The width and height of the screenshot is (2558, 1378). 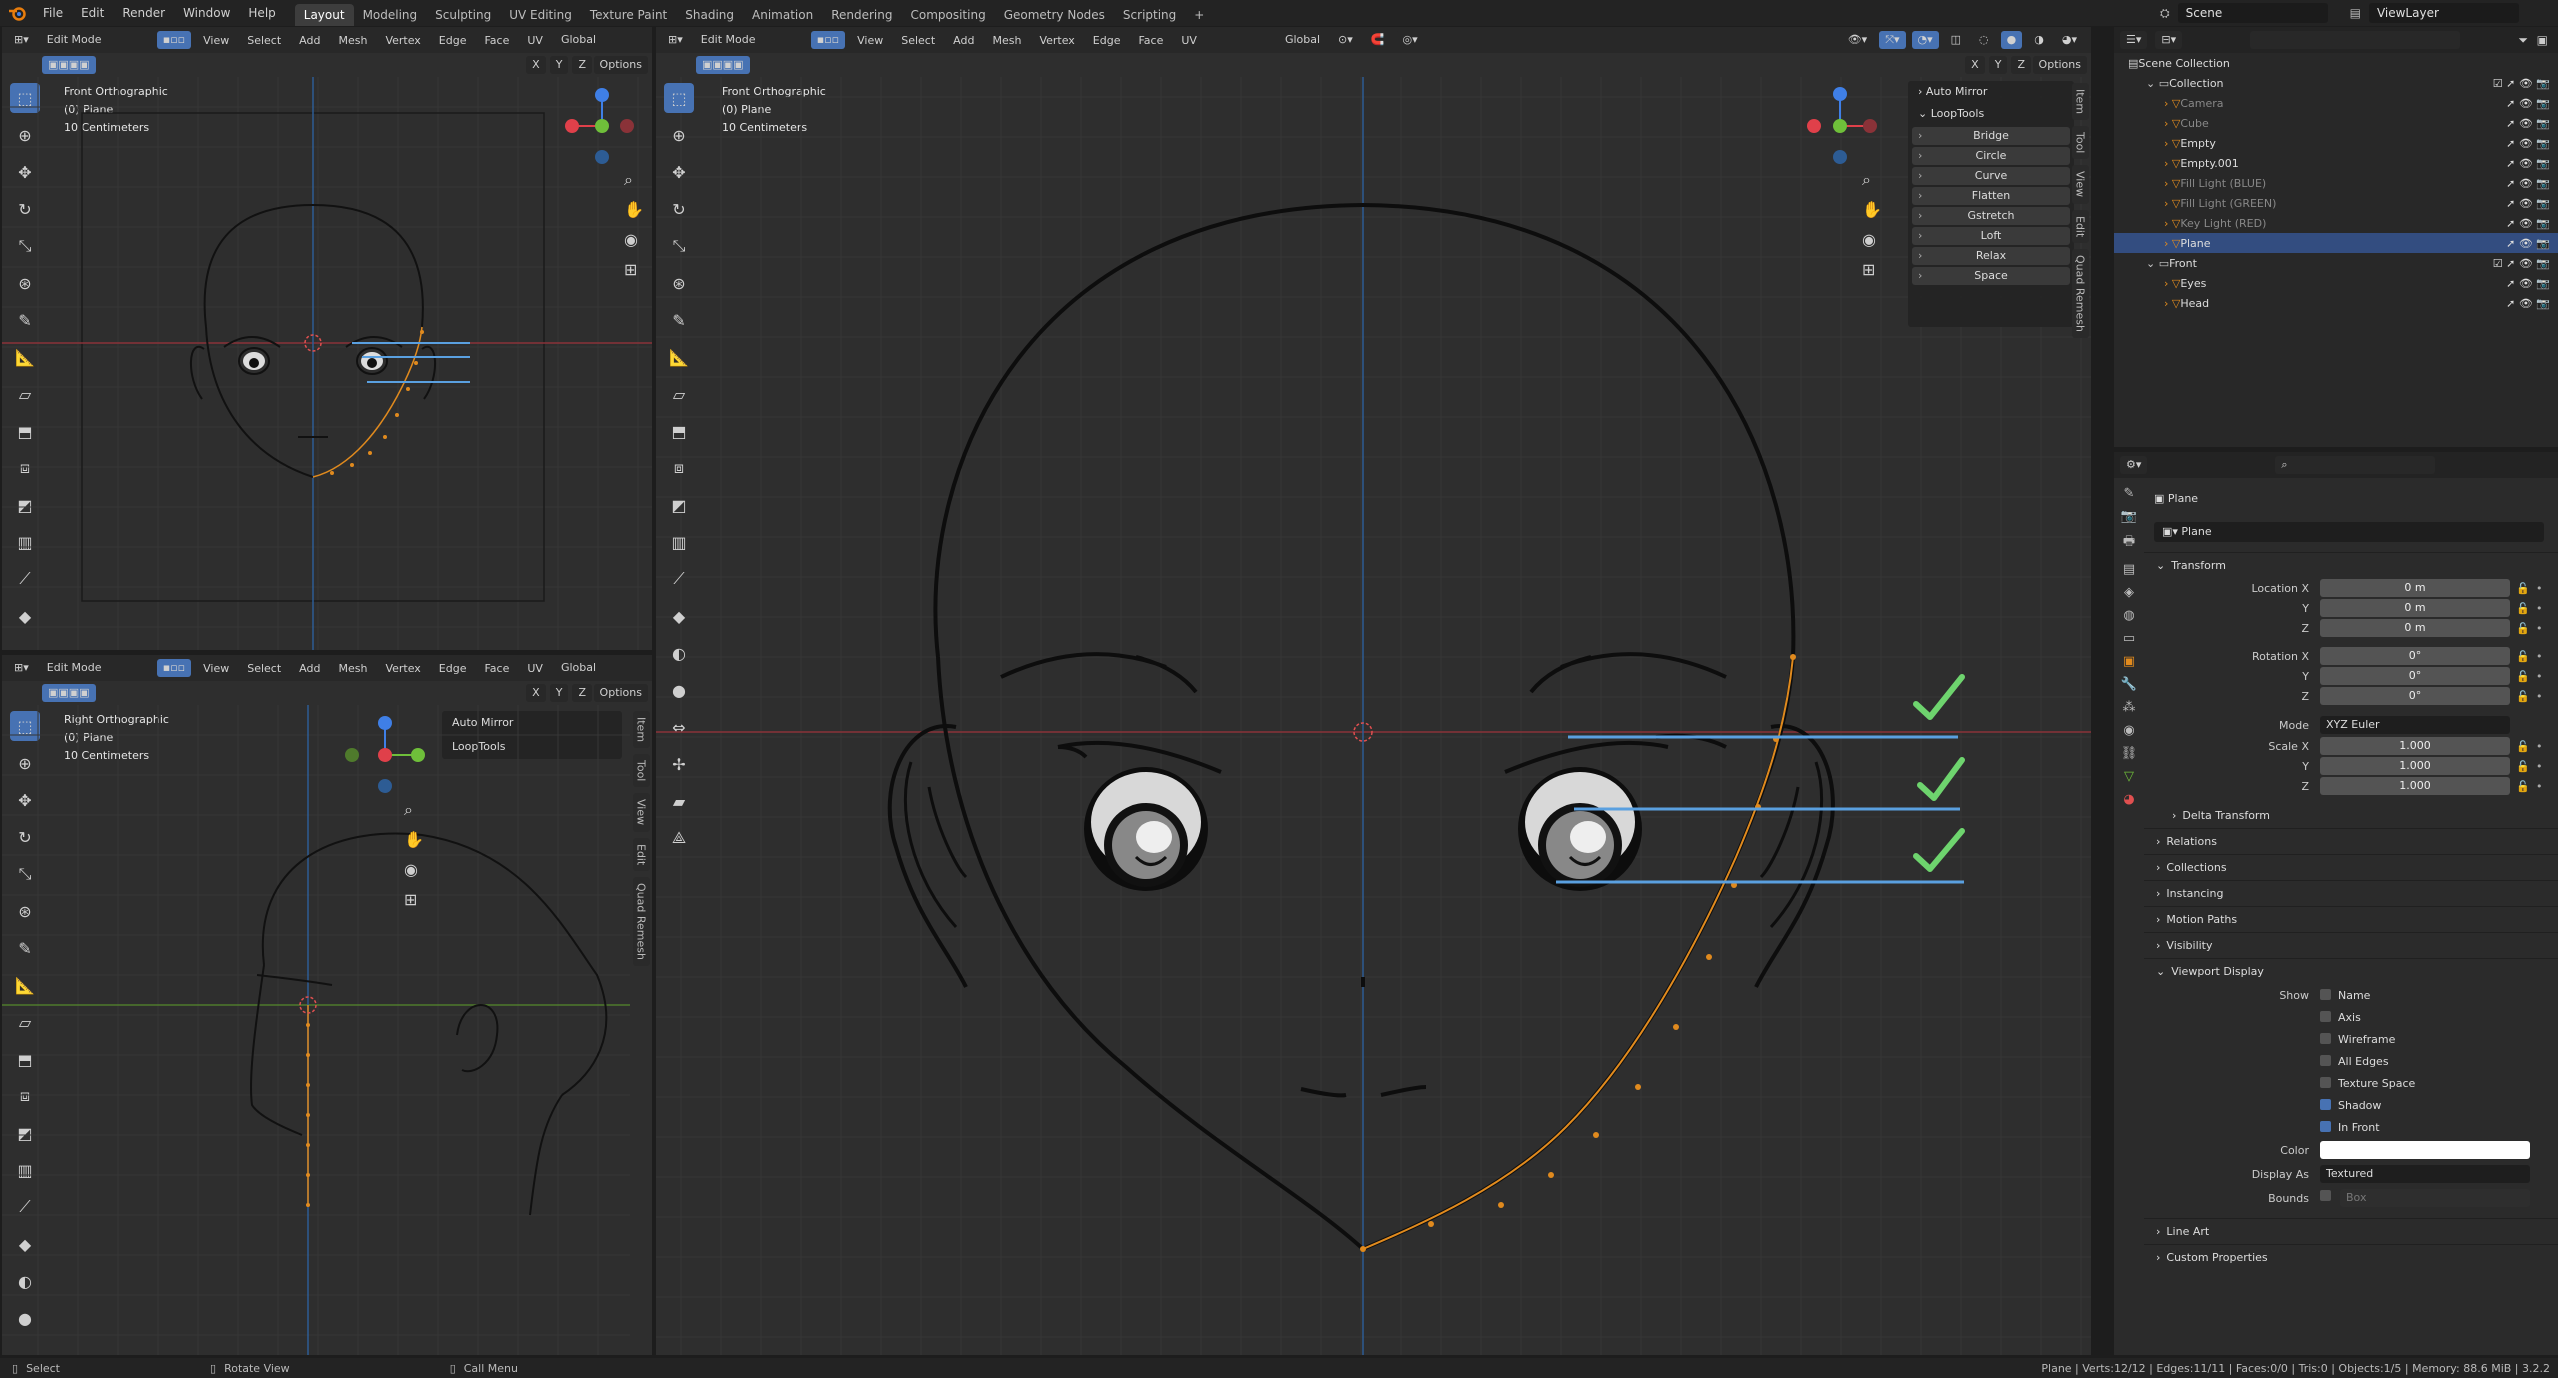 I want to click on bridge-button: Bridge, so click(x=1991, y=136).